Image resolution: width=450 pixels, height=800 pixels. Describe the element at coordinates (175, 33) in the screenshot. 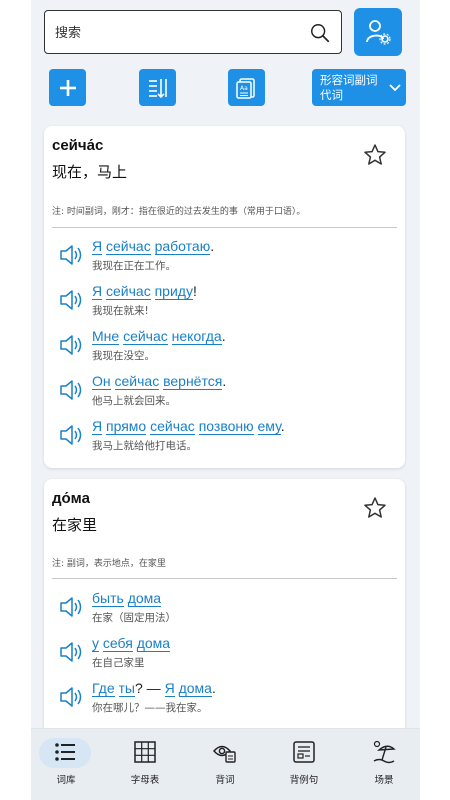

I see `search-input` at that location.